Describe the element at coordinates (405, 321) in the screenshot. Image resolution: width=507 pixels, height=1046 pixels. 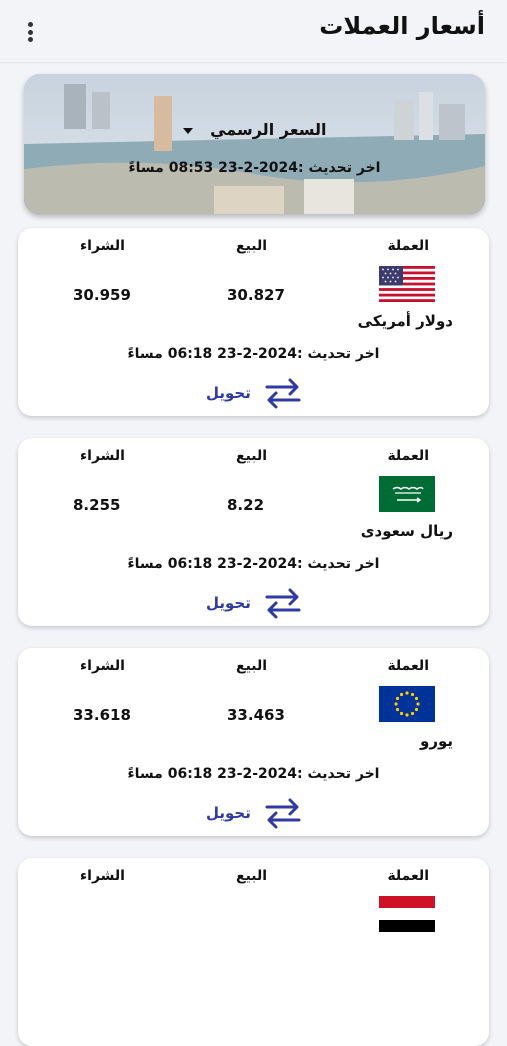
I see `currency-name: دولار أمريكى` at that location.